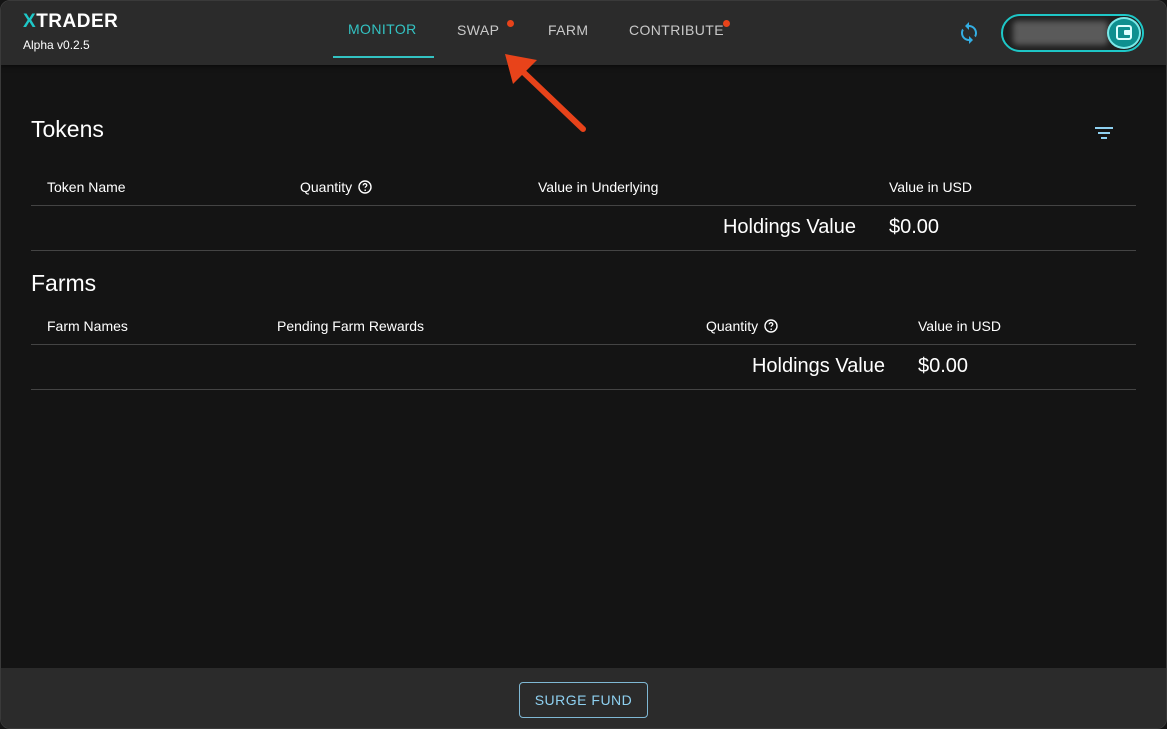 The width and height of the screenshot is (1167, 729). Describe the element at coordinates (478, 29) in the screenshot. I see `tab-swap-label: SWAP` at that location.